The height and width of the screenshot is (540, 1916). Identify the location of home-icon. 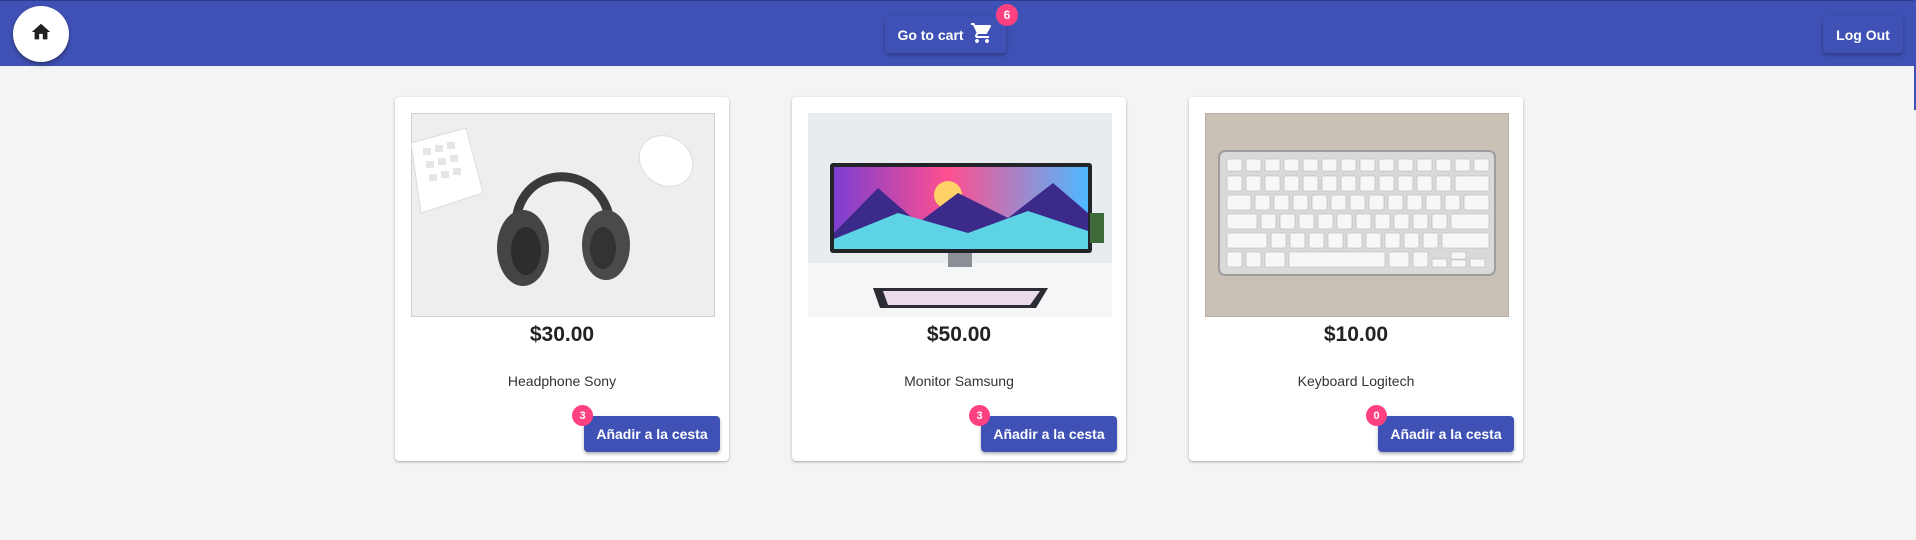
(41, 34).